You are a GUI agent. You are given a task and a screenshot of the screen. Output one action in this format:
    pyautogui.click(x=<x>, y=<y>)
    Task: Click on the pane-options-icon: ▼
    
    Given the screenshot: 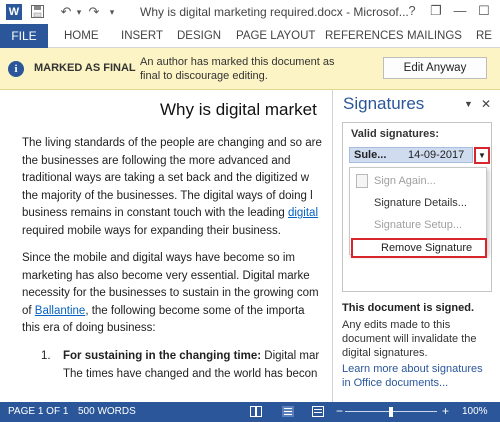 What is the action you would take?
    pyautogui.click(x=468, y=104)
    